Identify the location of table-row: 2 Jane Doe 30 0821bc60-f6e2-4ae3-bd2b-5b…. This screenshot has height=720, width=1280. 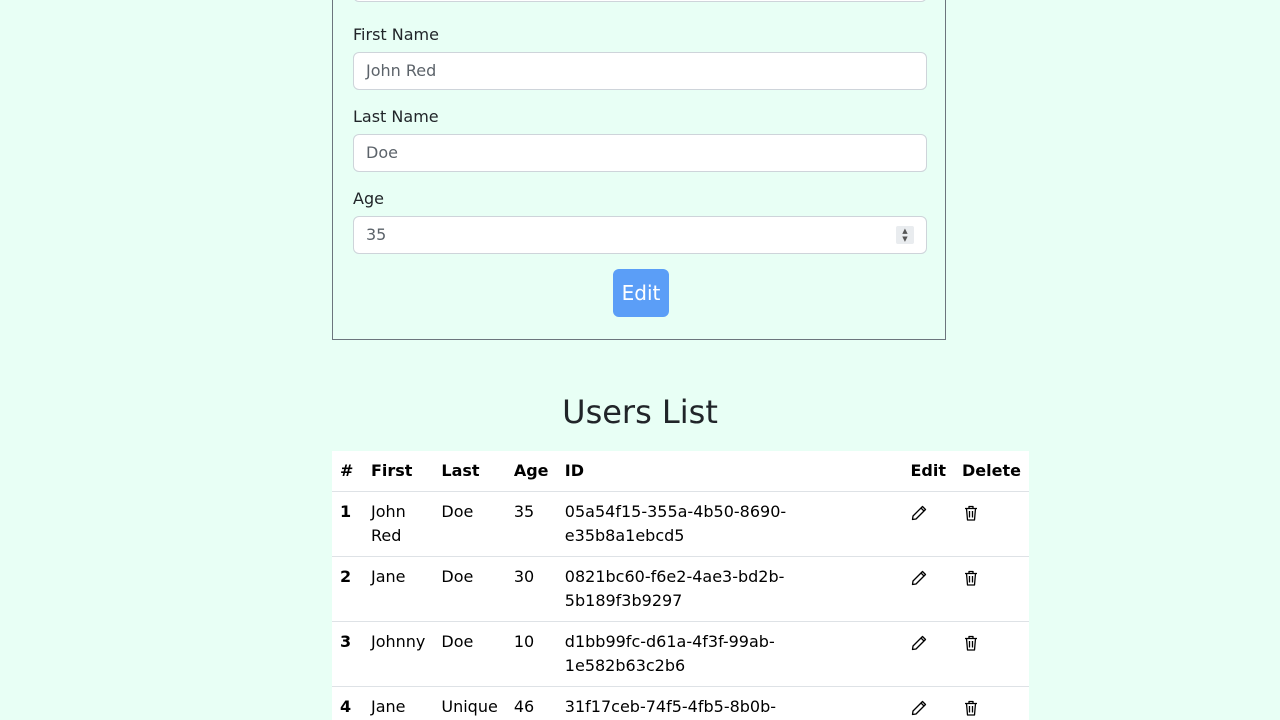
(680, 589).